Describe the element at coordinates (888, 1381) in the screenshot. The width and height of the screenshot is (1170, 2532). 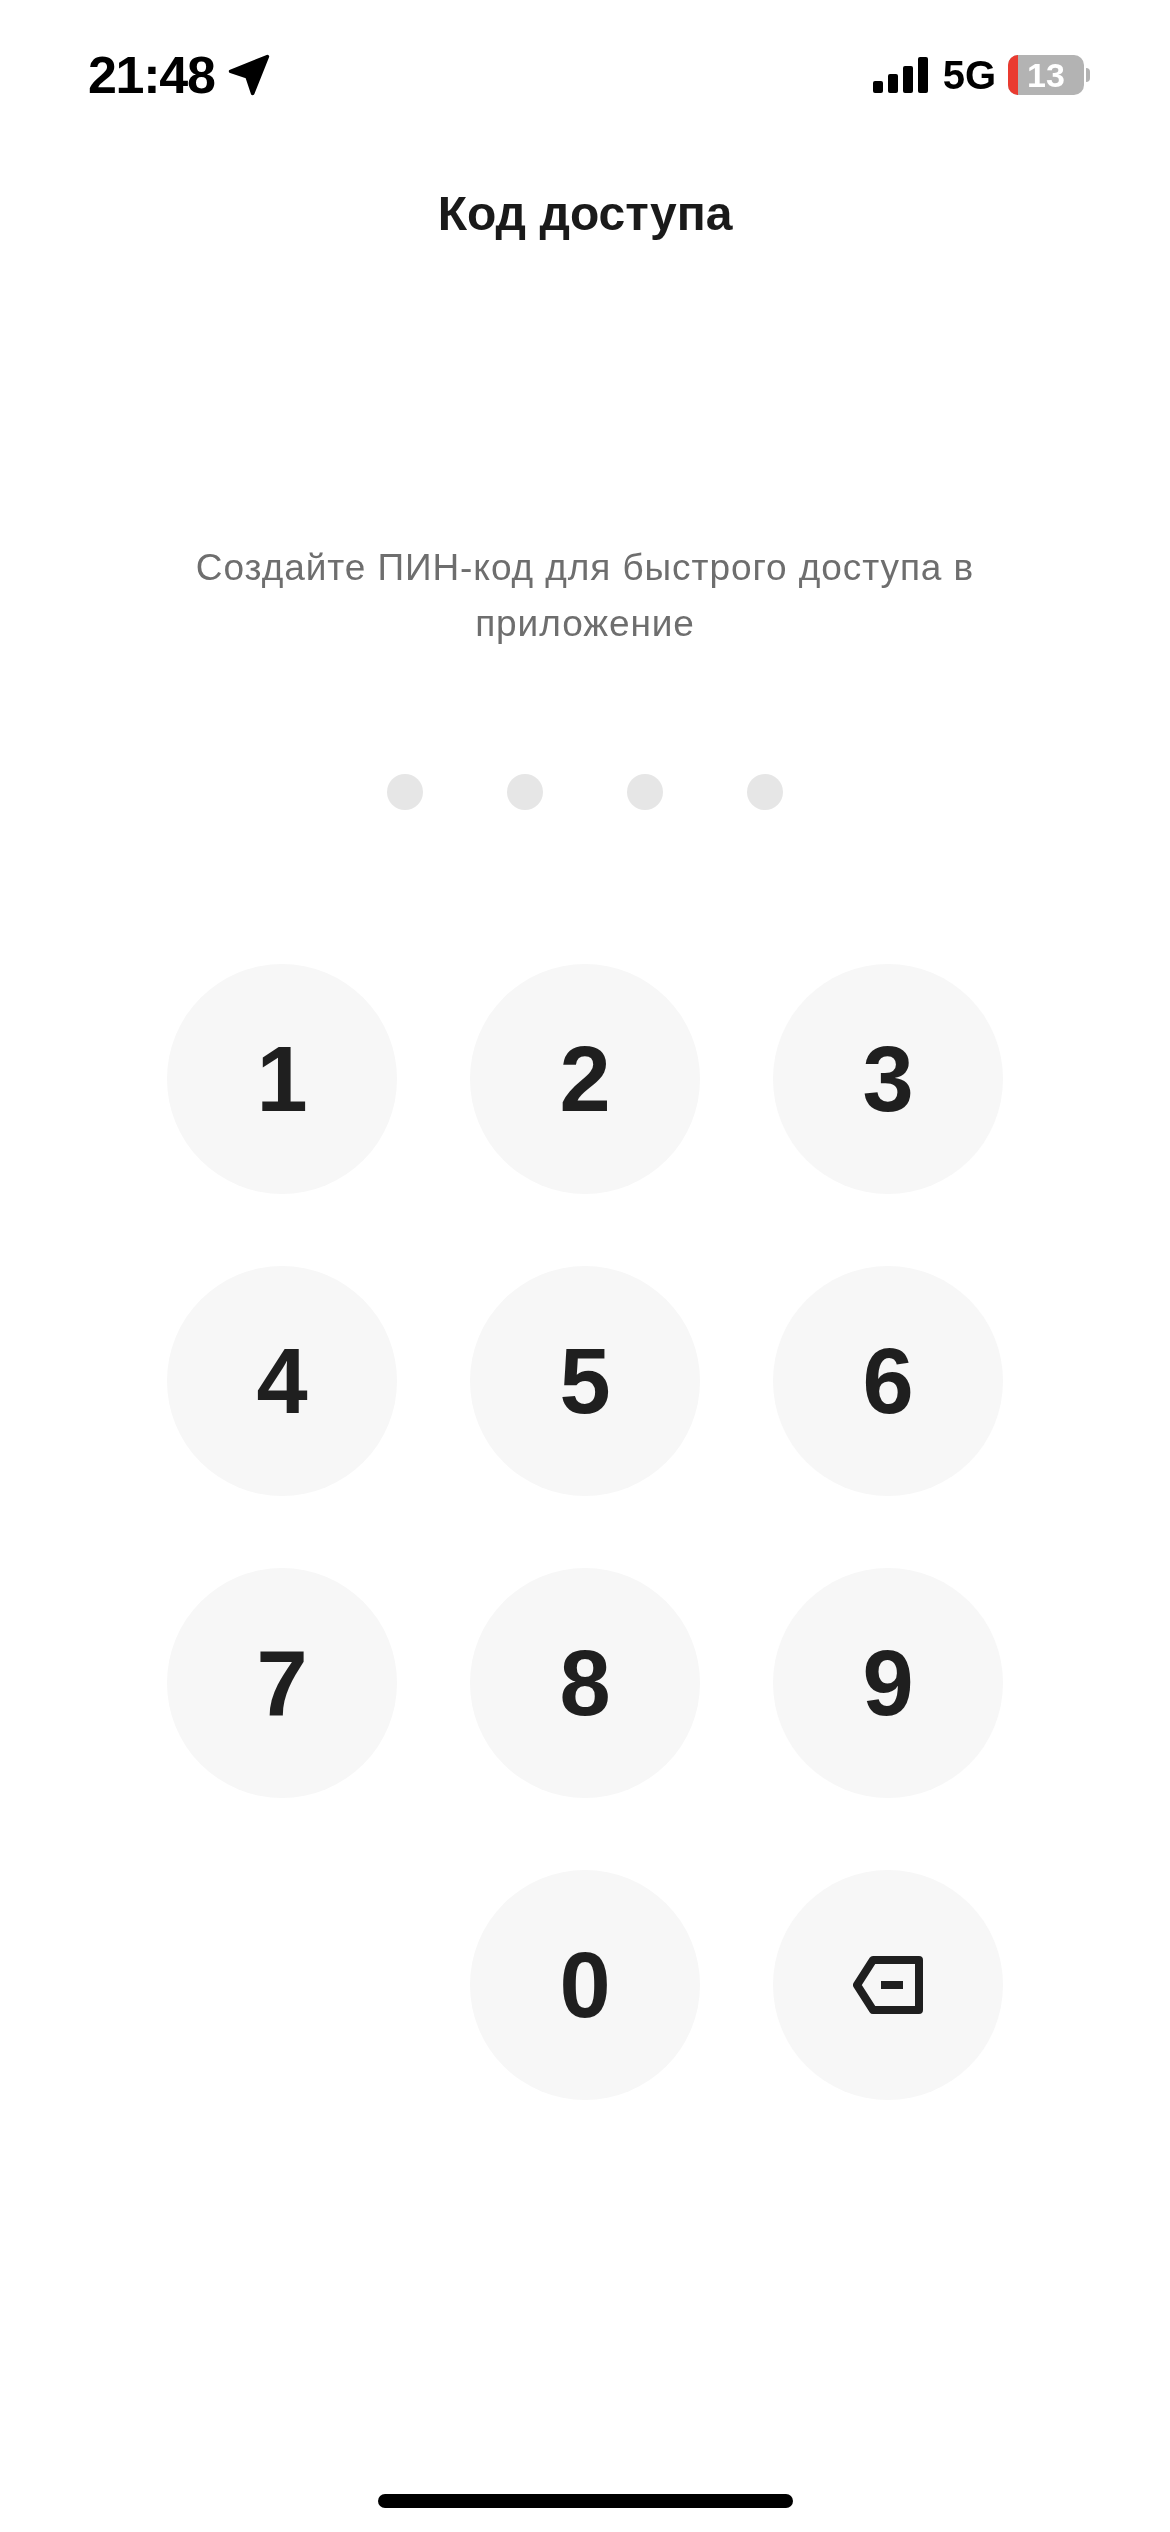
I see `digit-key: 6` at that location.